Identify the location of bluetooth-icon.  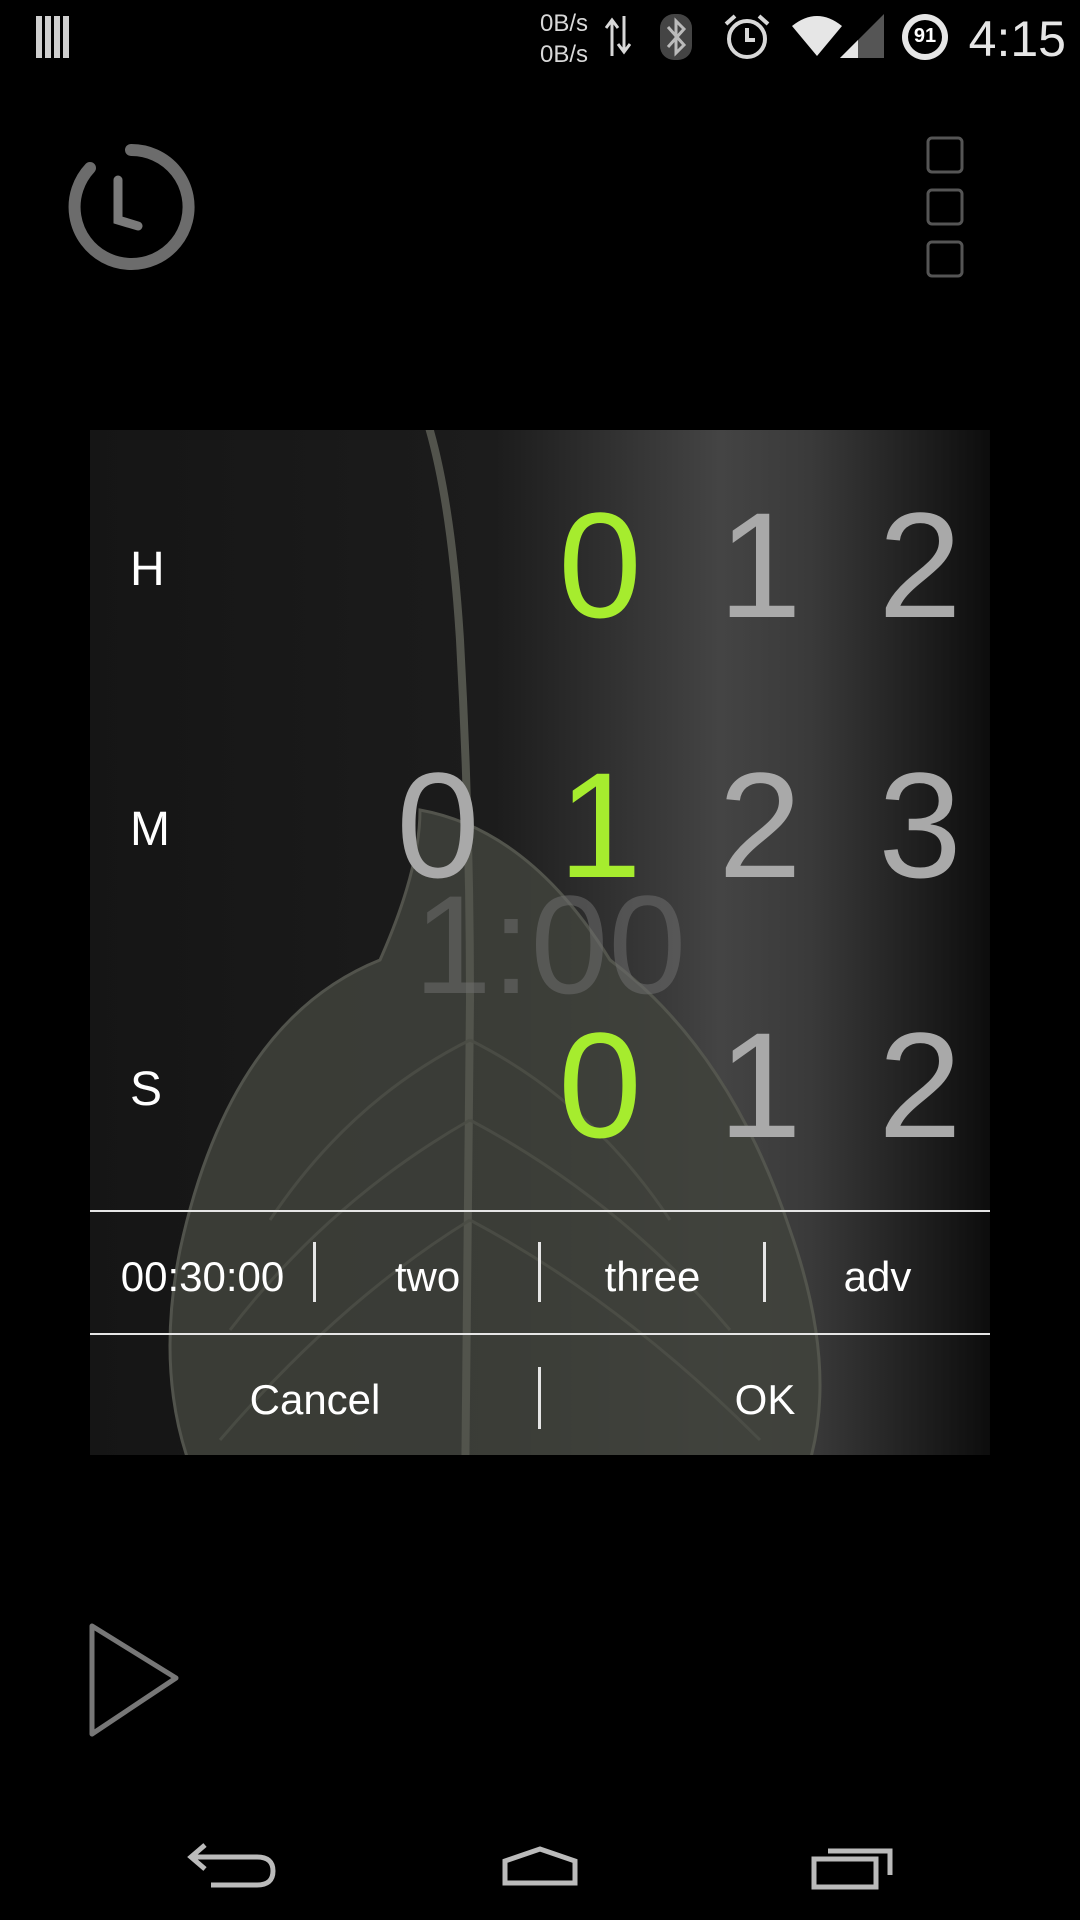
(676, 37).